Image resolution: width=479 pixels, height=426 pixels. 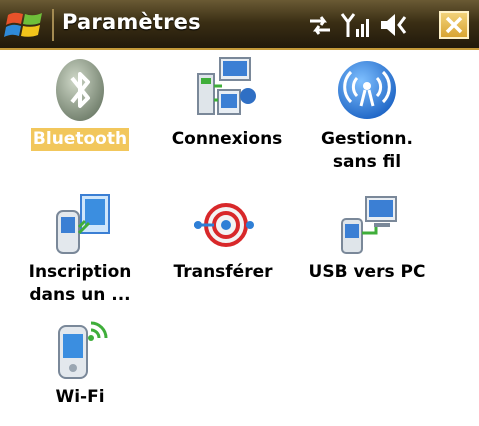 What do you see at coordinates (223, 272) in the screenshot?
I see `item-label: Transférer` at bounding box center [223, 272].